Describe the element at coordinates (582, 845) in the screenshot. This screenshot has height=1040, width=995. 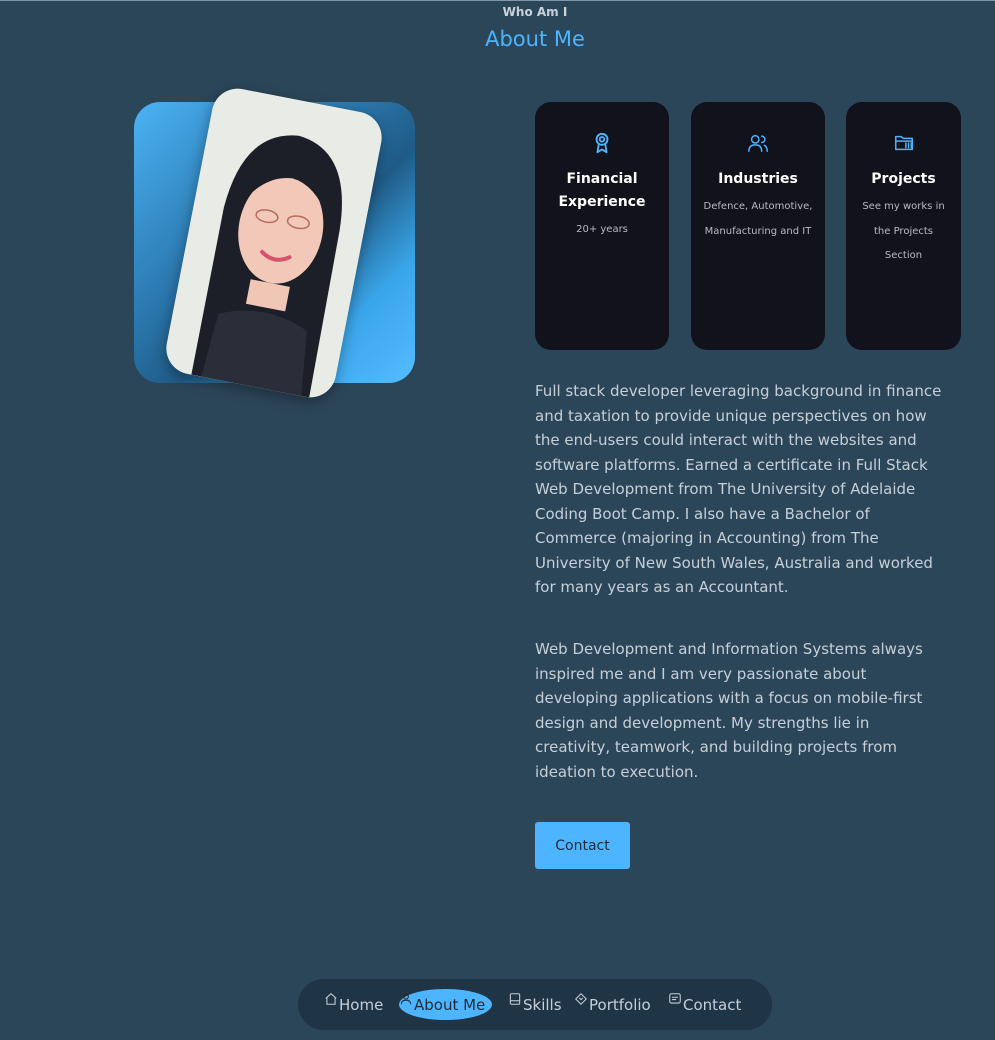
I see `contact-button: Contact` at that location.